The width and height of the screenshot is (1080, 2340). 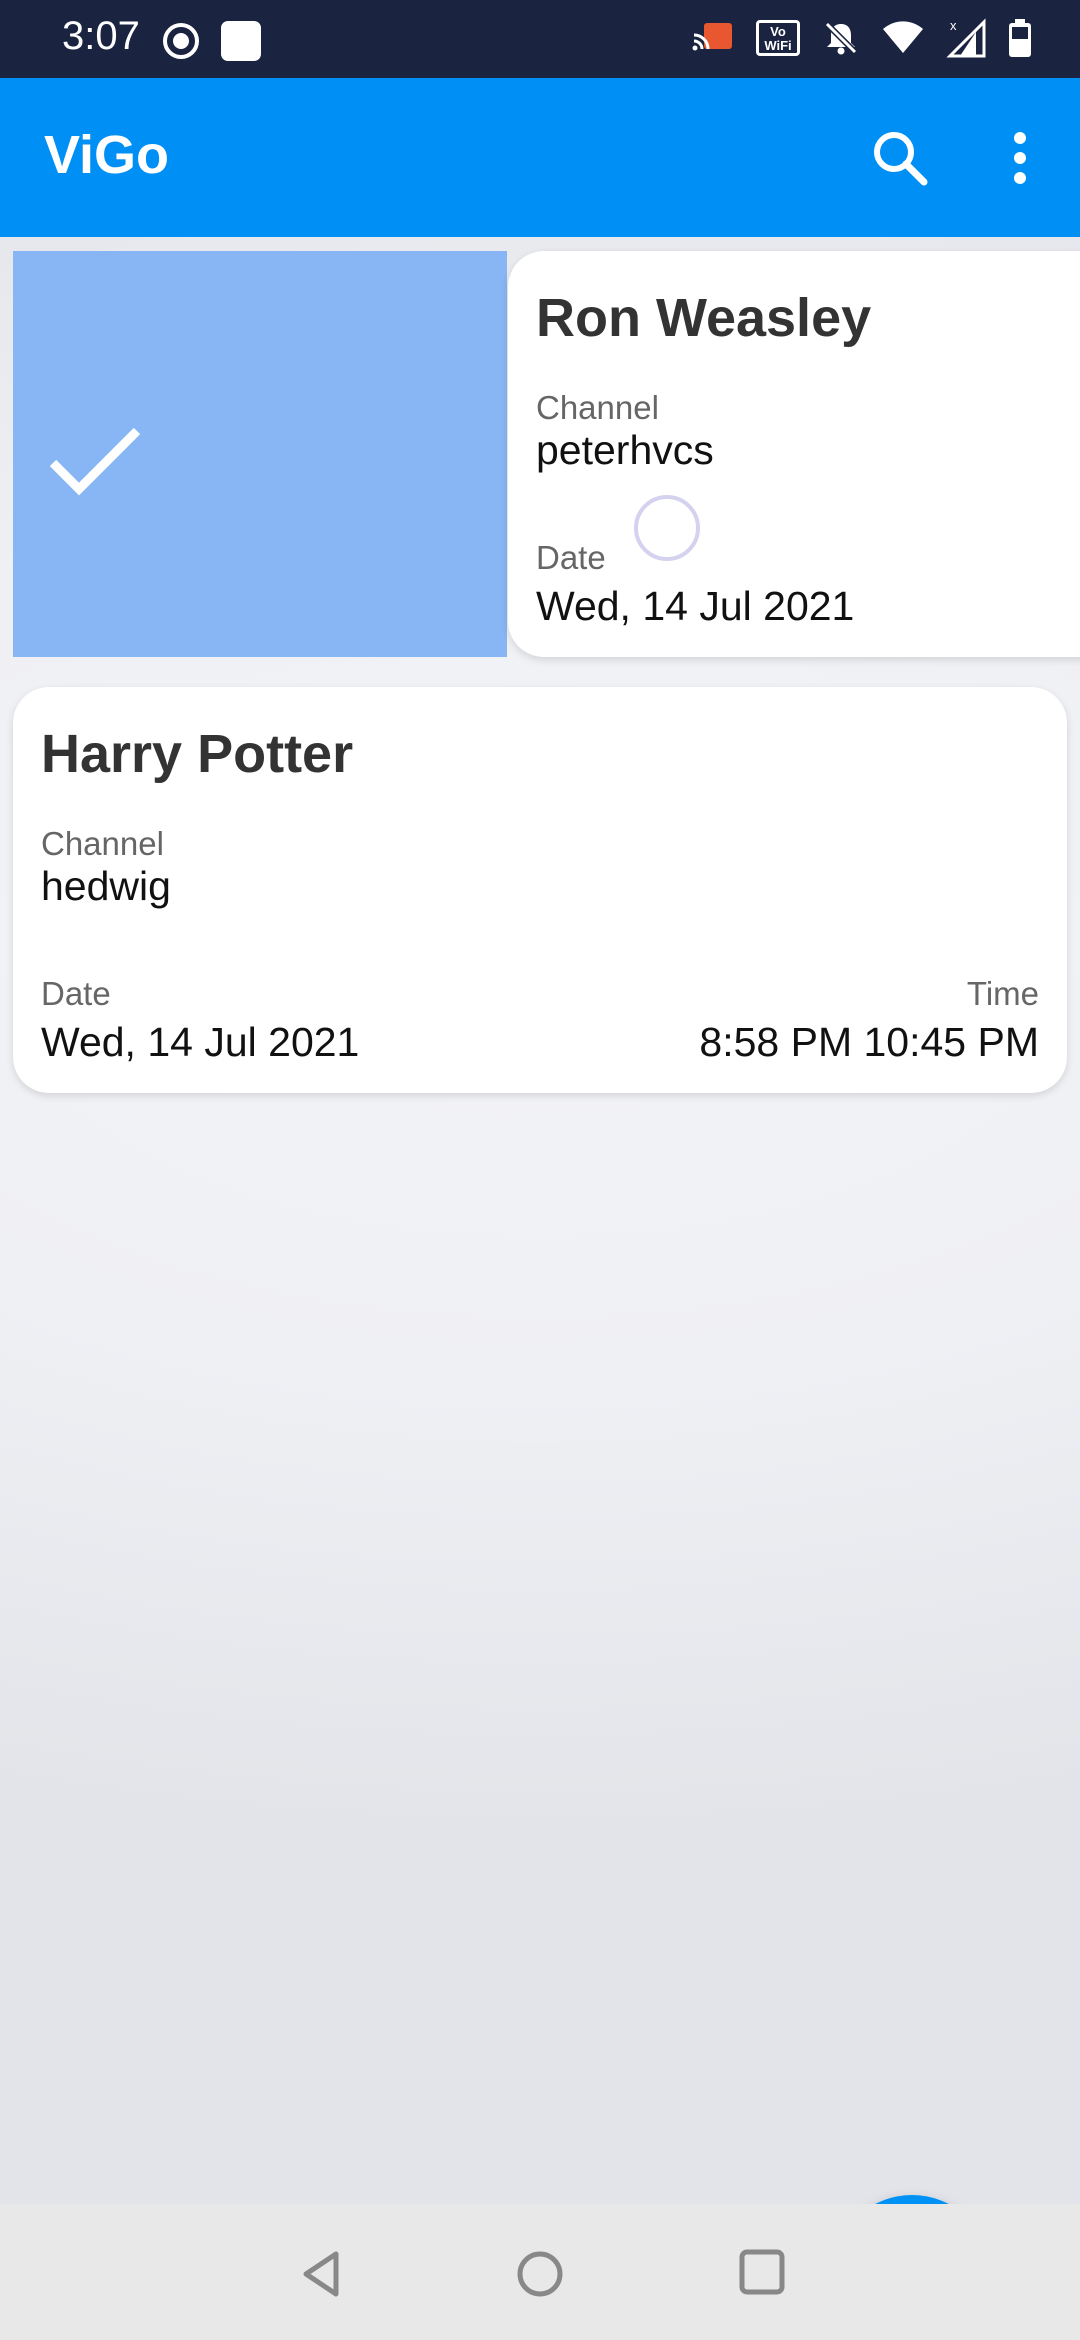 What do you see at coordinates (107, 155) in the screenshot?
I see `app-title: ViGo` at bounding box center [107, 155].